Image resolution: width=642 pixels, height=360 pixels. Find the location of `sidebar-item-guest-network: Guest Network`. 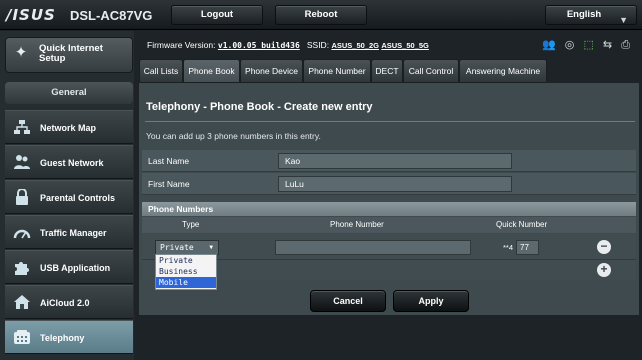

sidebar-item-guest-network: Guest Network is located at coordinates (69, 162).